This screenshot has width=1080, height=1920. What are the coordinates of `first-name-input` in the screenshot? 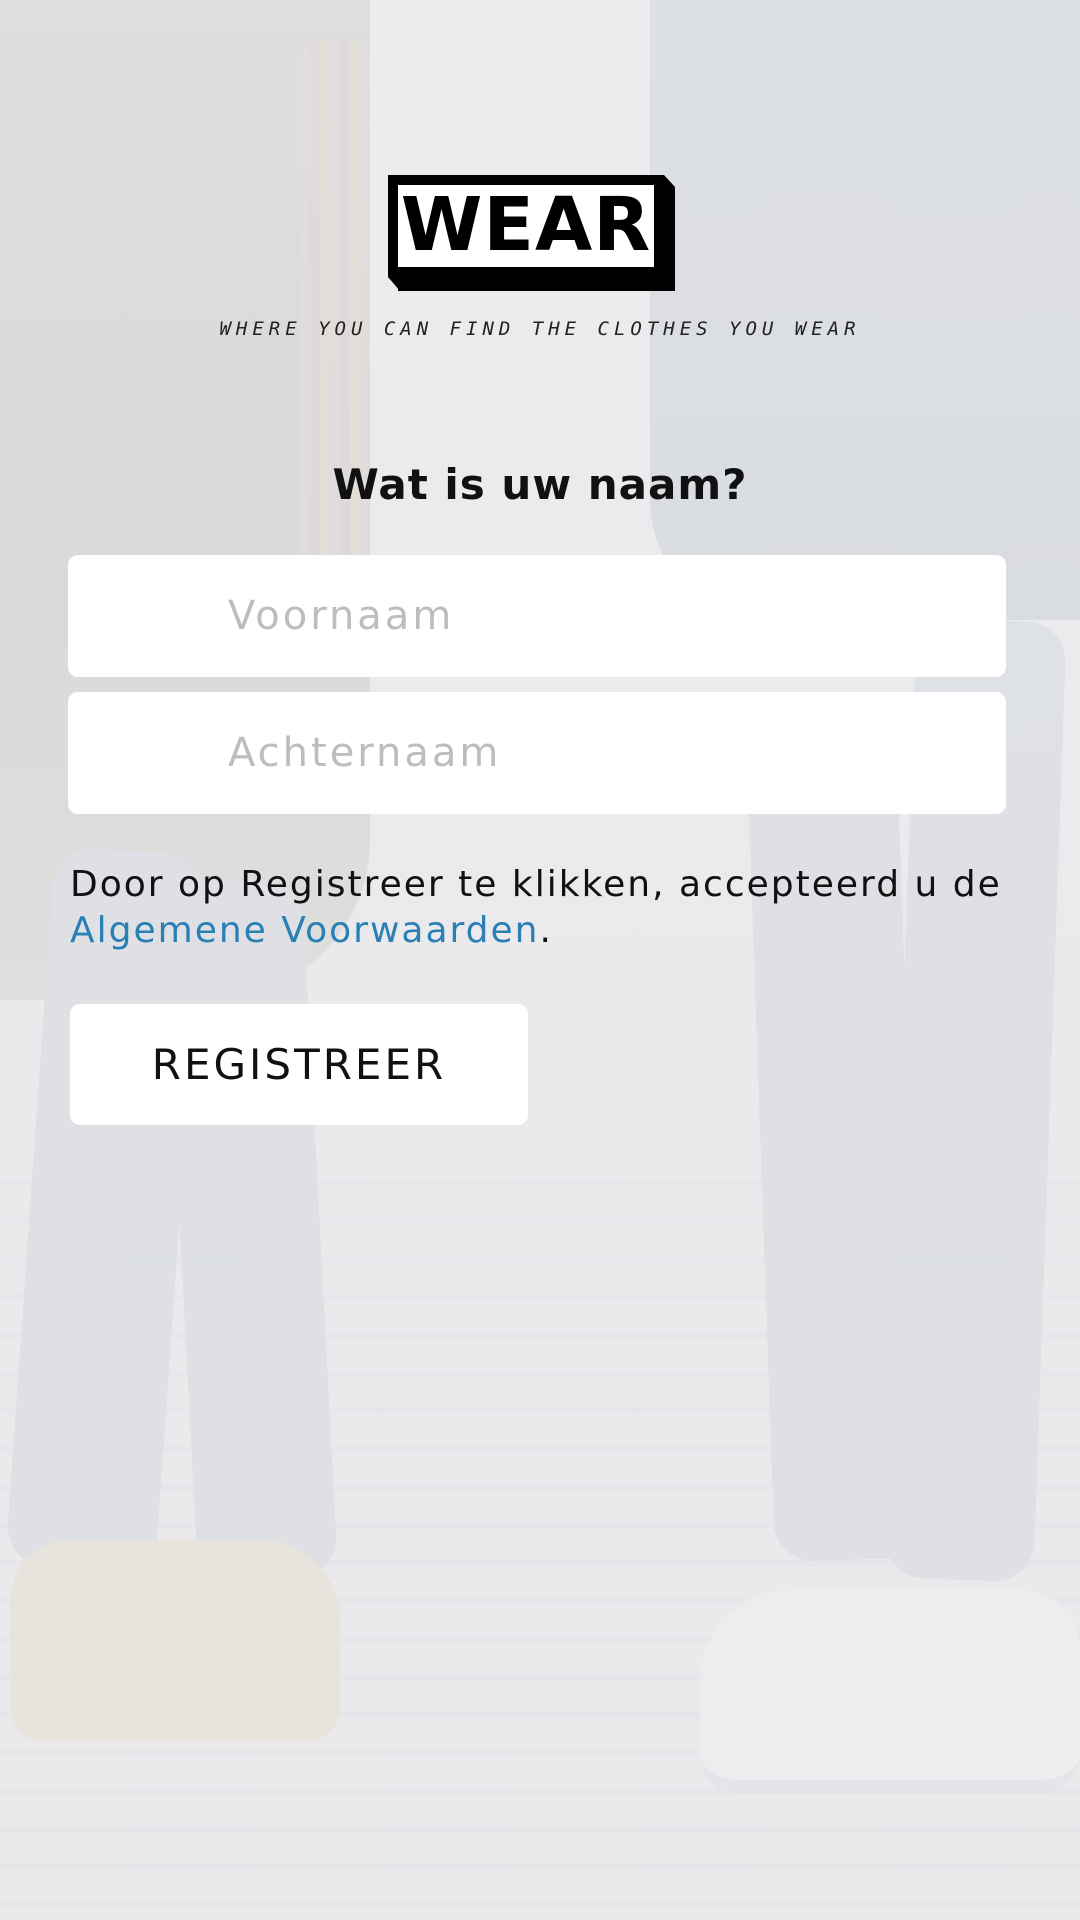 It's located at (537, 616).